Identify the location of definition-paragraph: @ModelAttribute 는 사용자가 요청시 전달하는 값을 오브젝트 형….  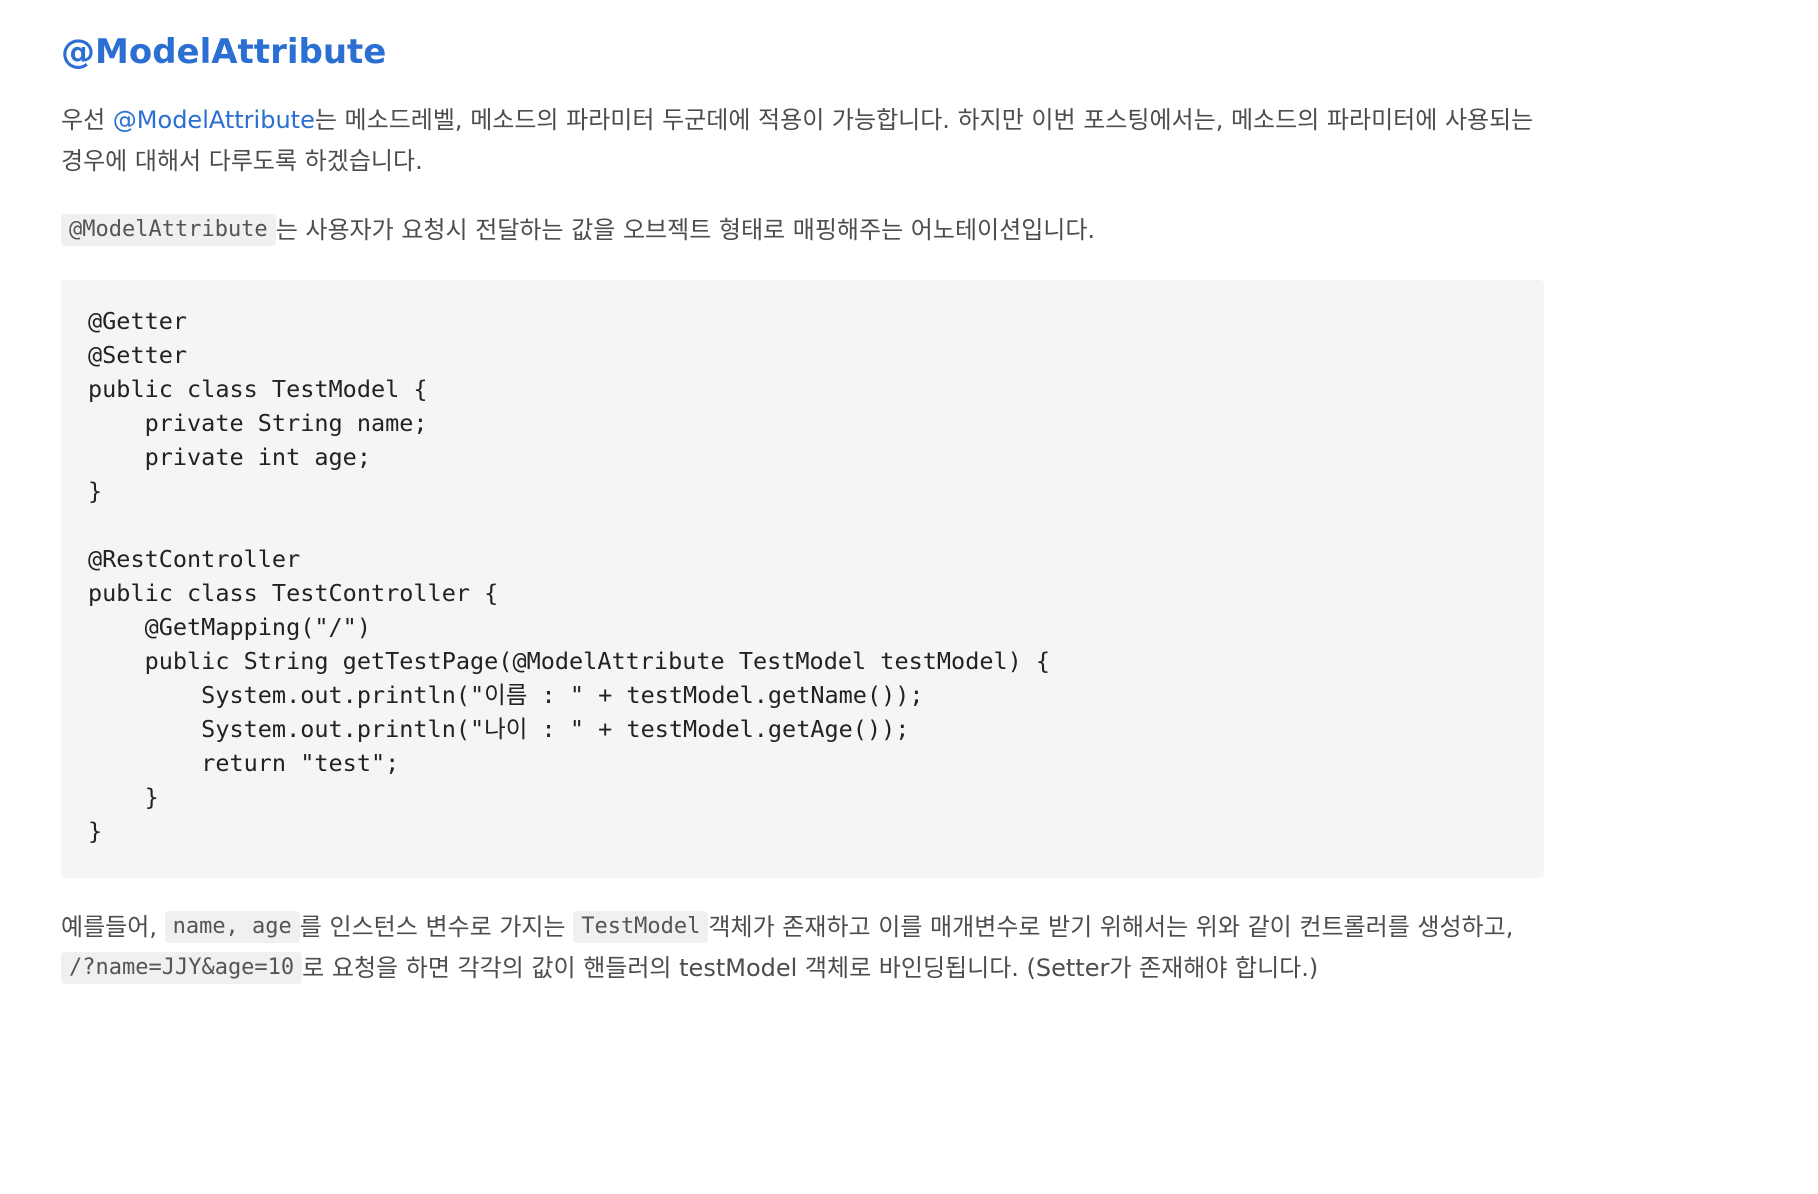
(578, 230).